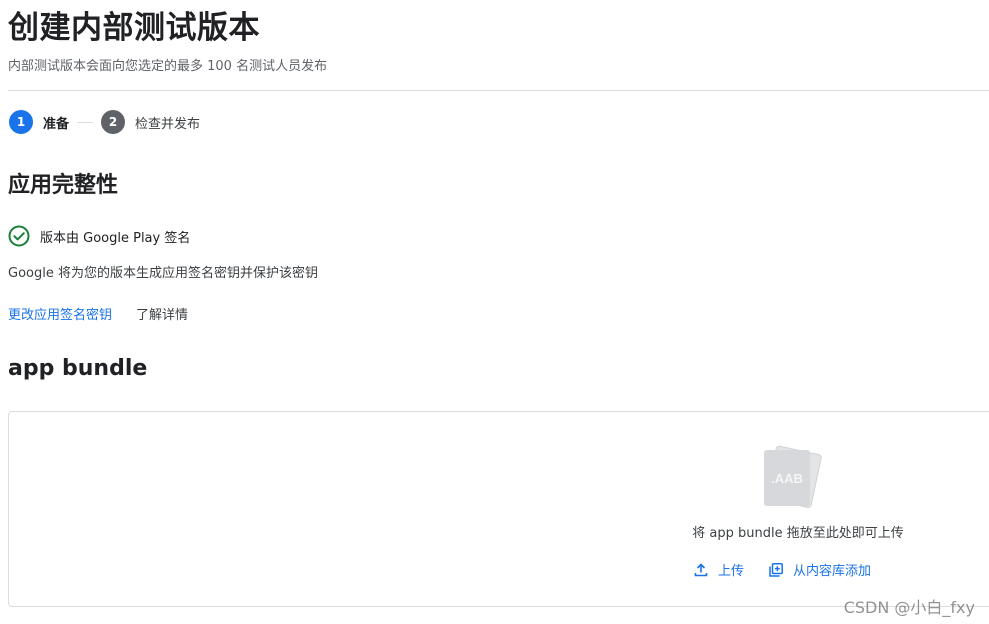 This screenshot has height=624, width=989. What do you see at coordinates (113, 122) in the screenshot?
I see `step-number-badge: 2` at bounding box center [113, 122].